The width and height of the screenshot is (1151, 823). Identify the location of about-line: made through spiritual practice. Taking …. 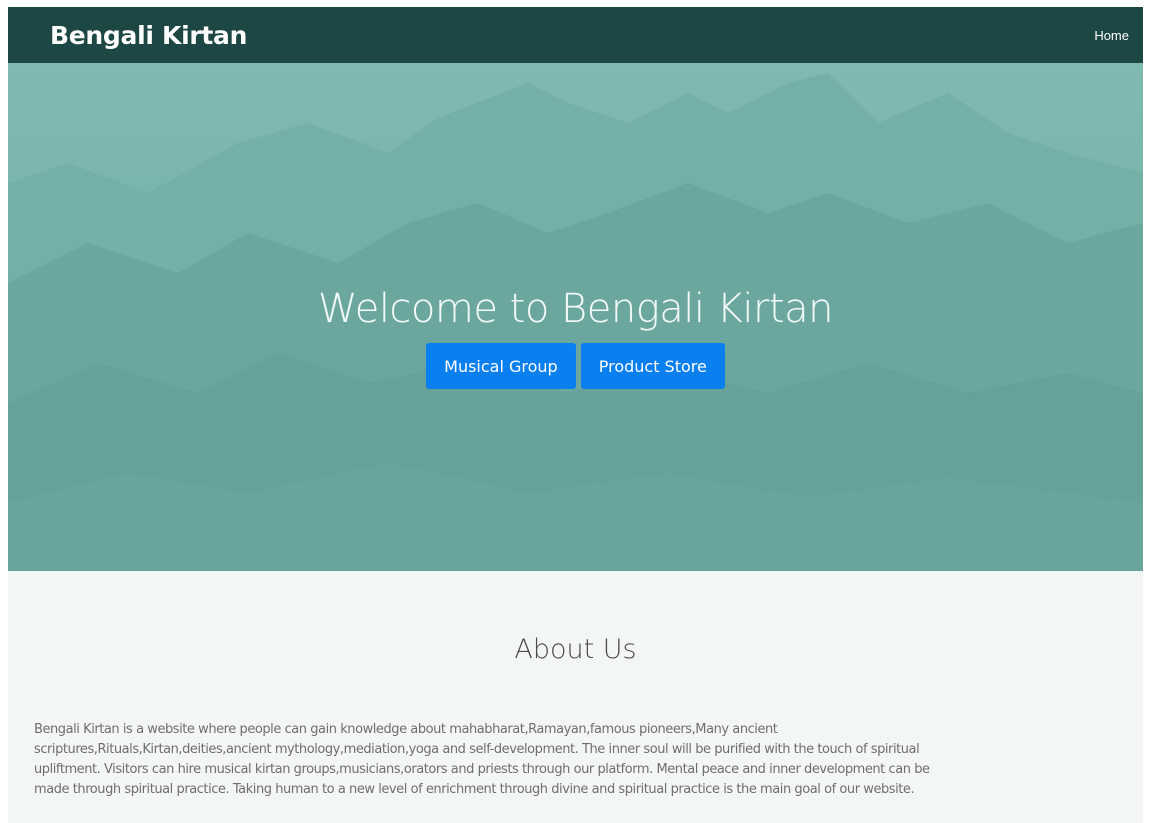
(474, 789).